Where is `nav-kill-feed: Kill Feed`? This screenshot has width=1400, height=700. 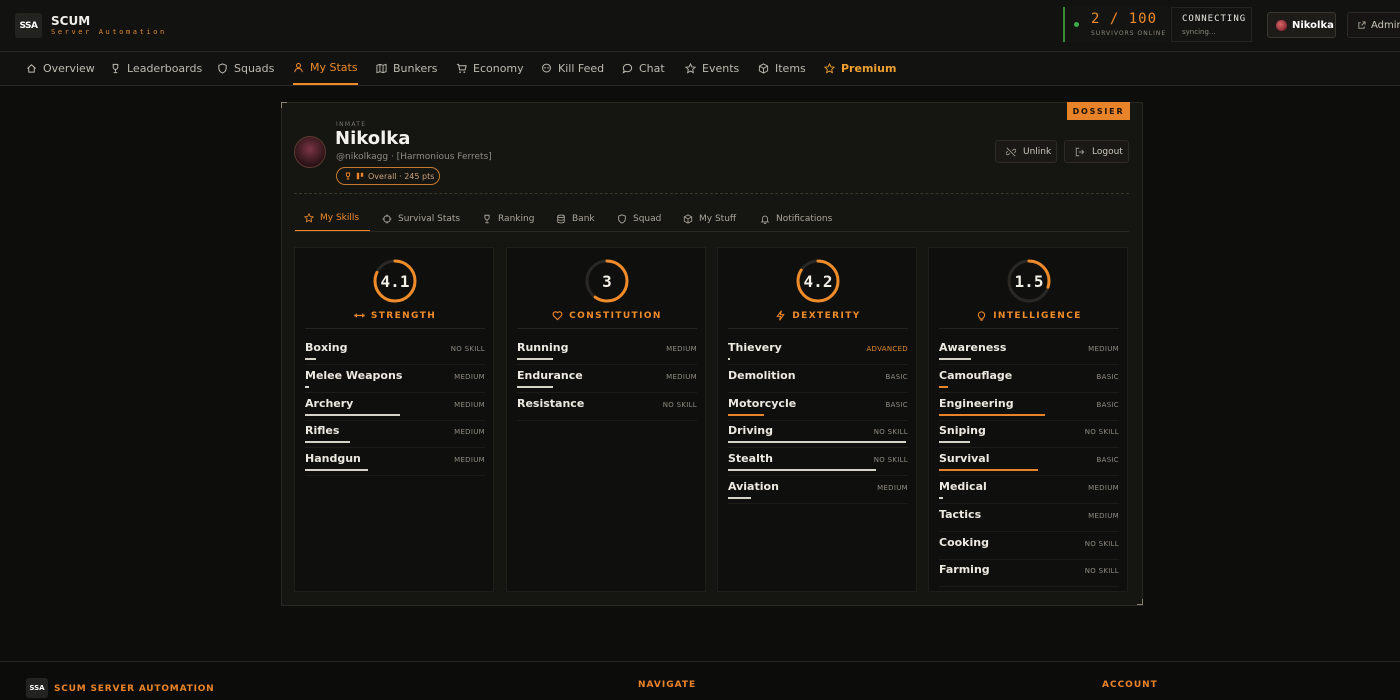 nav-kill-feed: Kill Feed is located at coordinates (572, 68).